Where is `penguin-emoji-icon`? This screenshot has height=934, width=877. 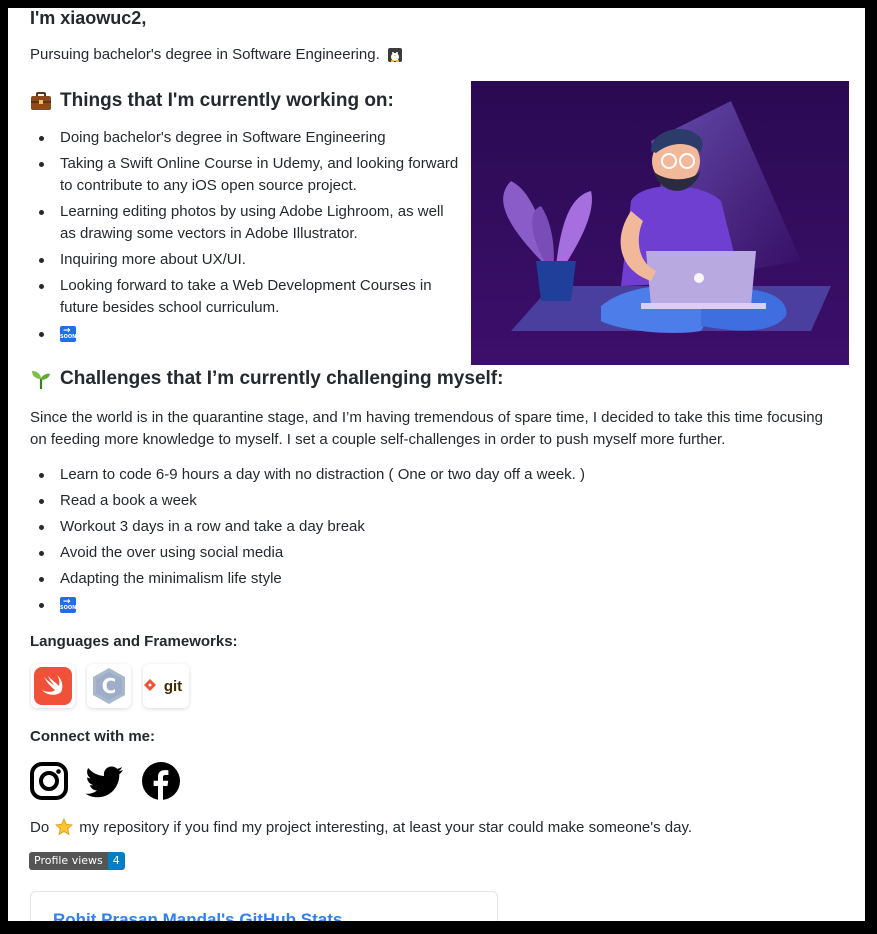
penguin-emoji-icon is located at coordinates (395, 55).